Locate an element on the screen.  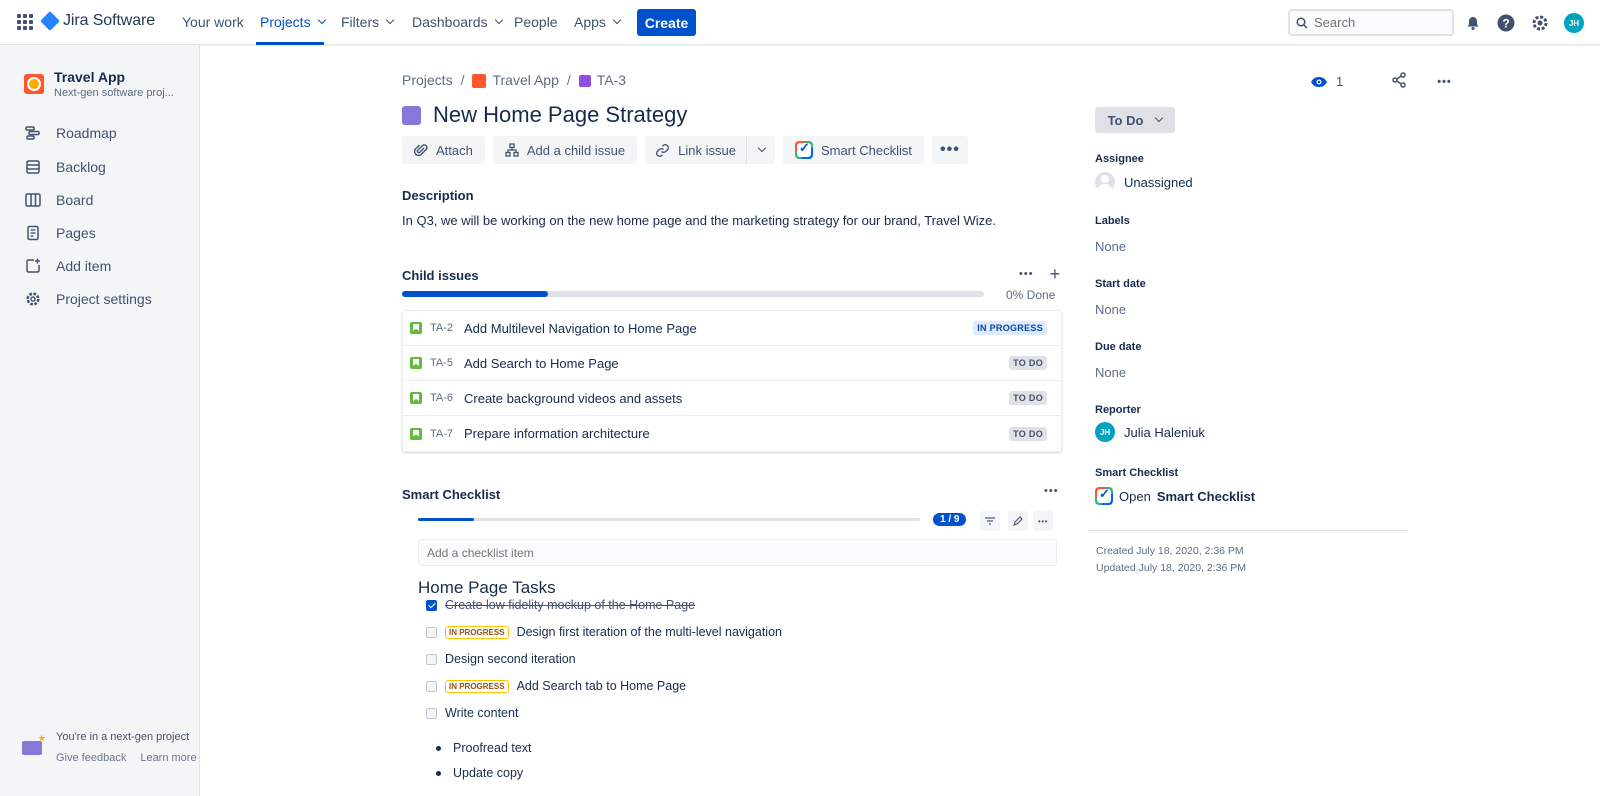
search-box is located at coordinates (1371, 22).